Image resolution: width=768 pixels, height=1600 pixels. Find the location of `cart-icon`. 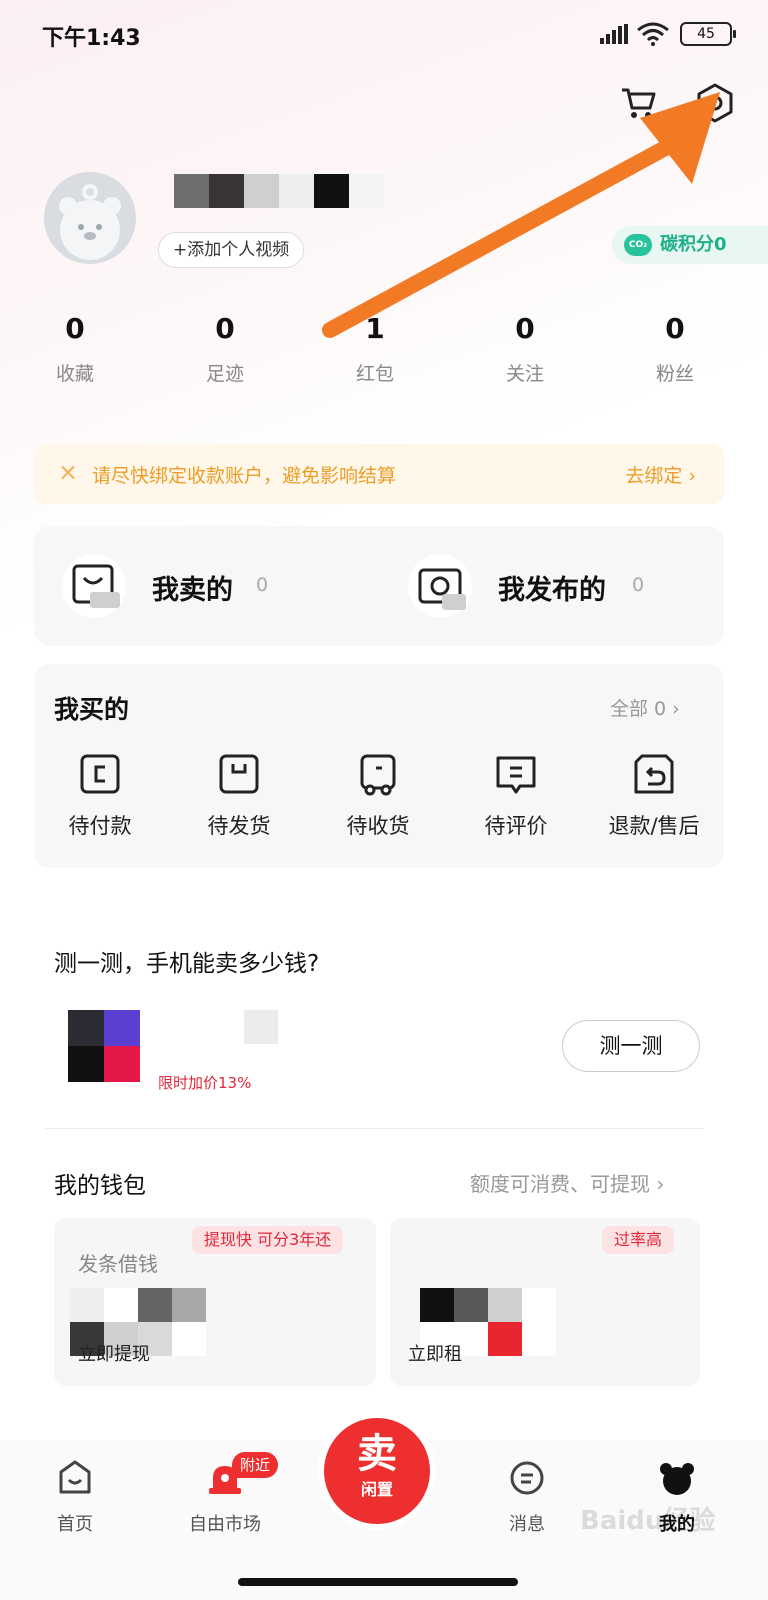

cart-icon is located at coordinates (638, 102).